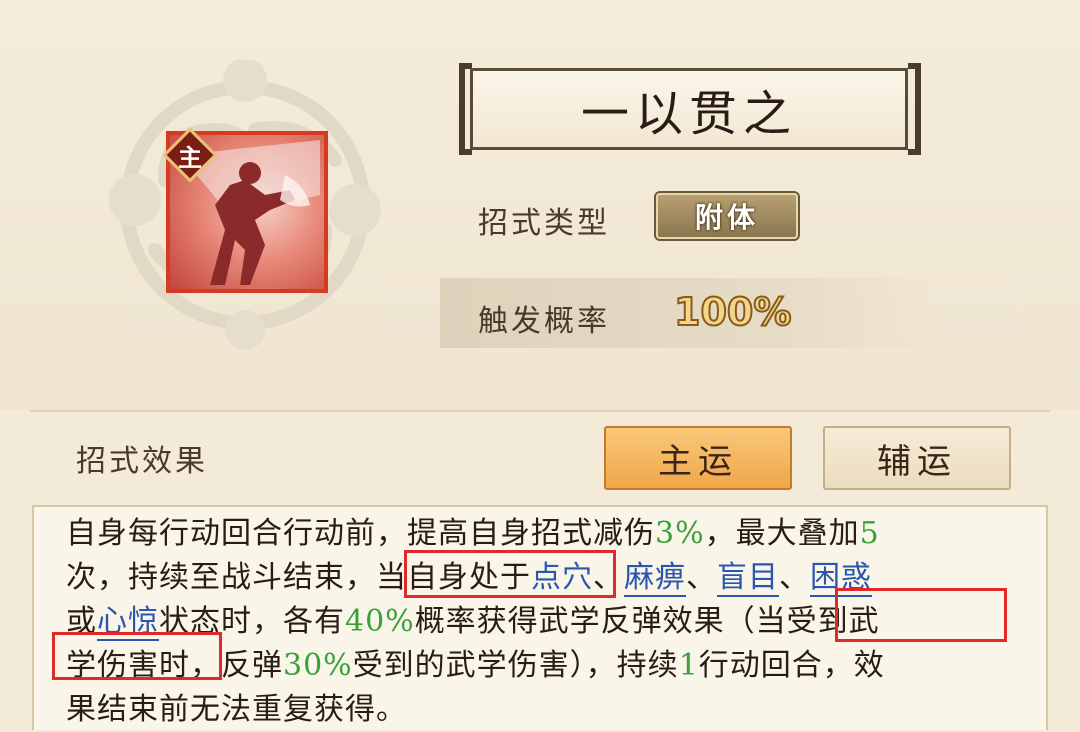 This screenshot has height=732, width=1080. I want to click on keyword-blind: 盲目, so click(748, 578).